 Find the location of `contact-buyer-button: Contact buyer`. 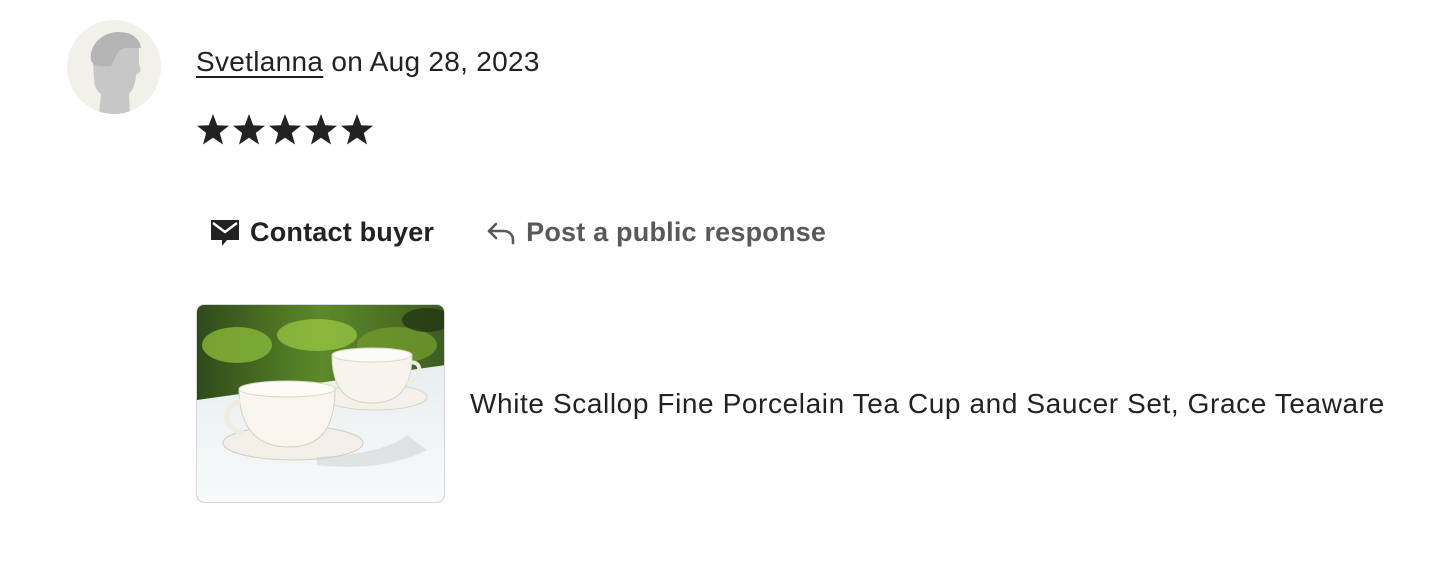

contact-buyer-button: Contact buyer is located at coordinates (321, 232).